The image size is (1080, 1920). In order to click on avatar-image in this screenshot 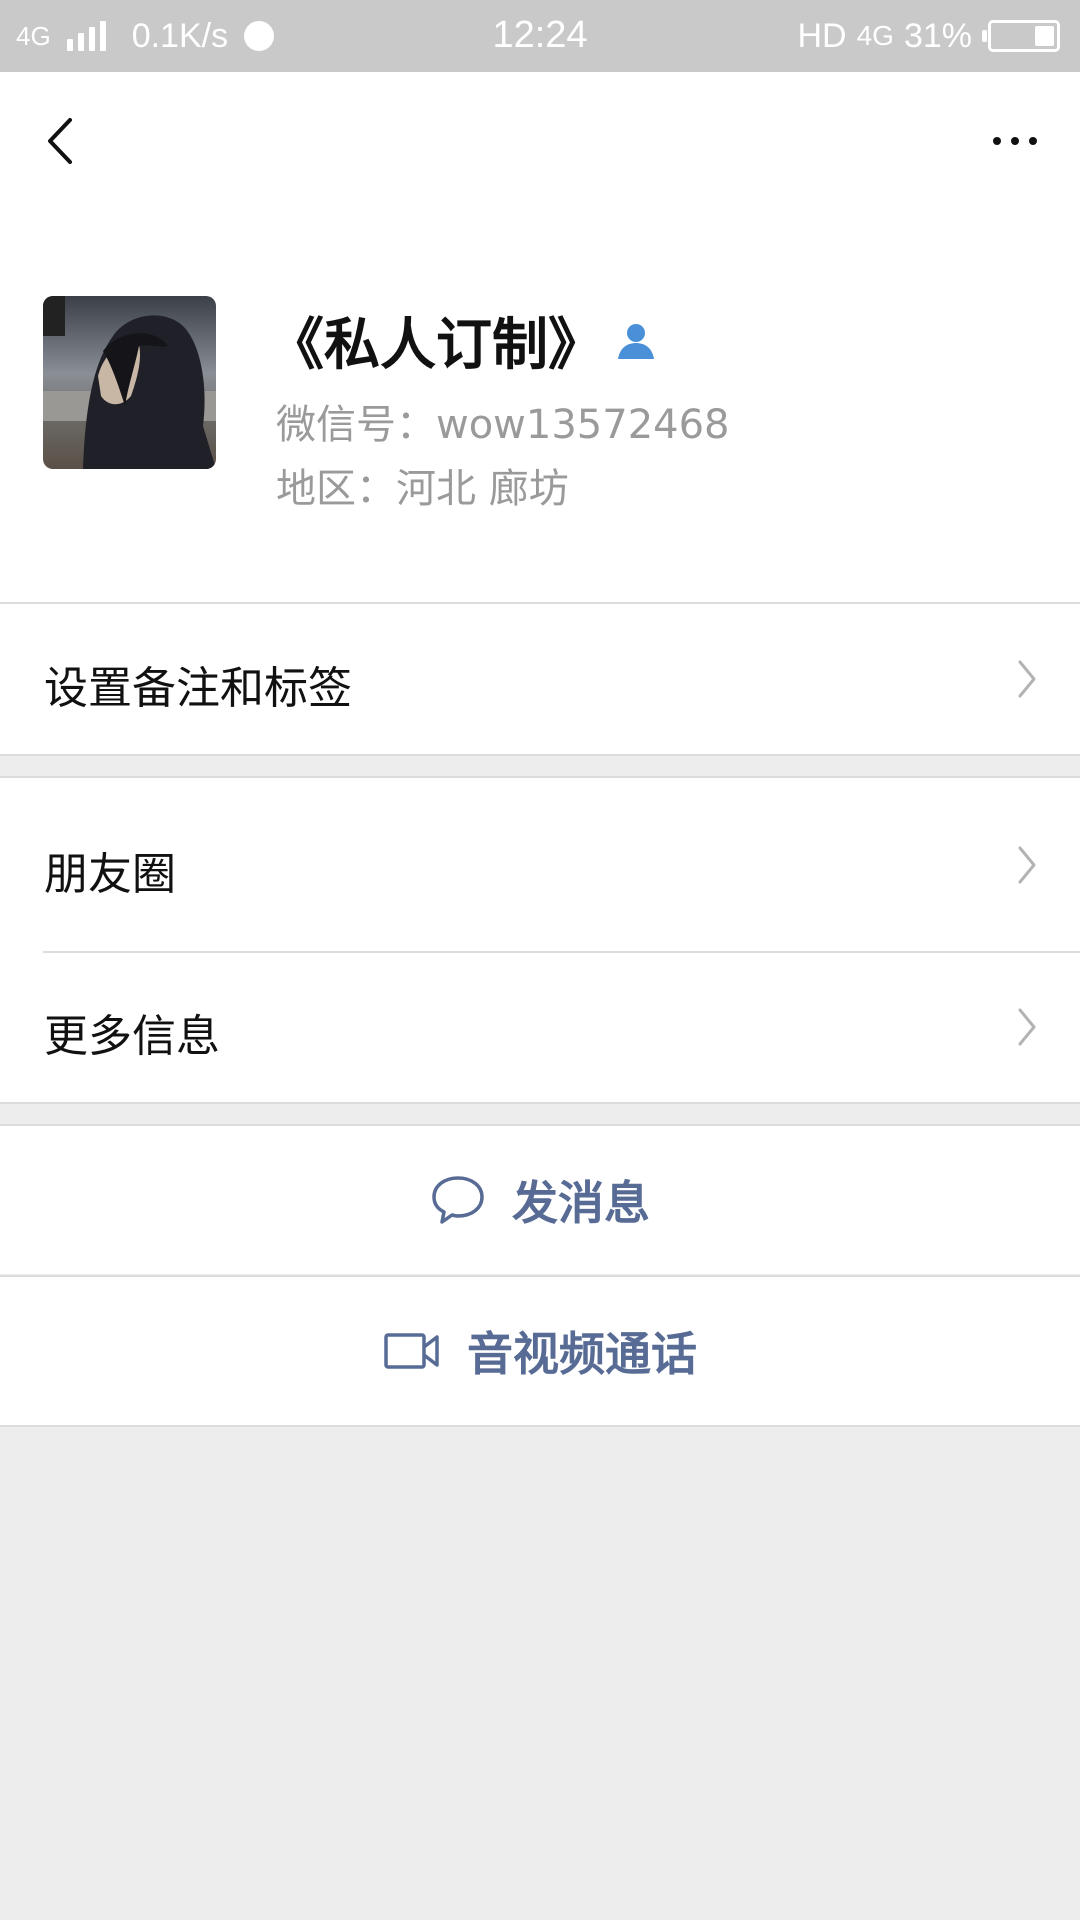, I will do `click(129, 382)`.